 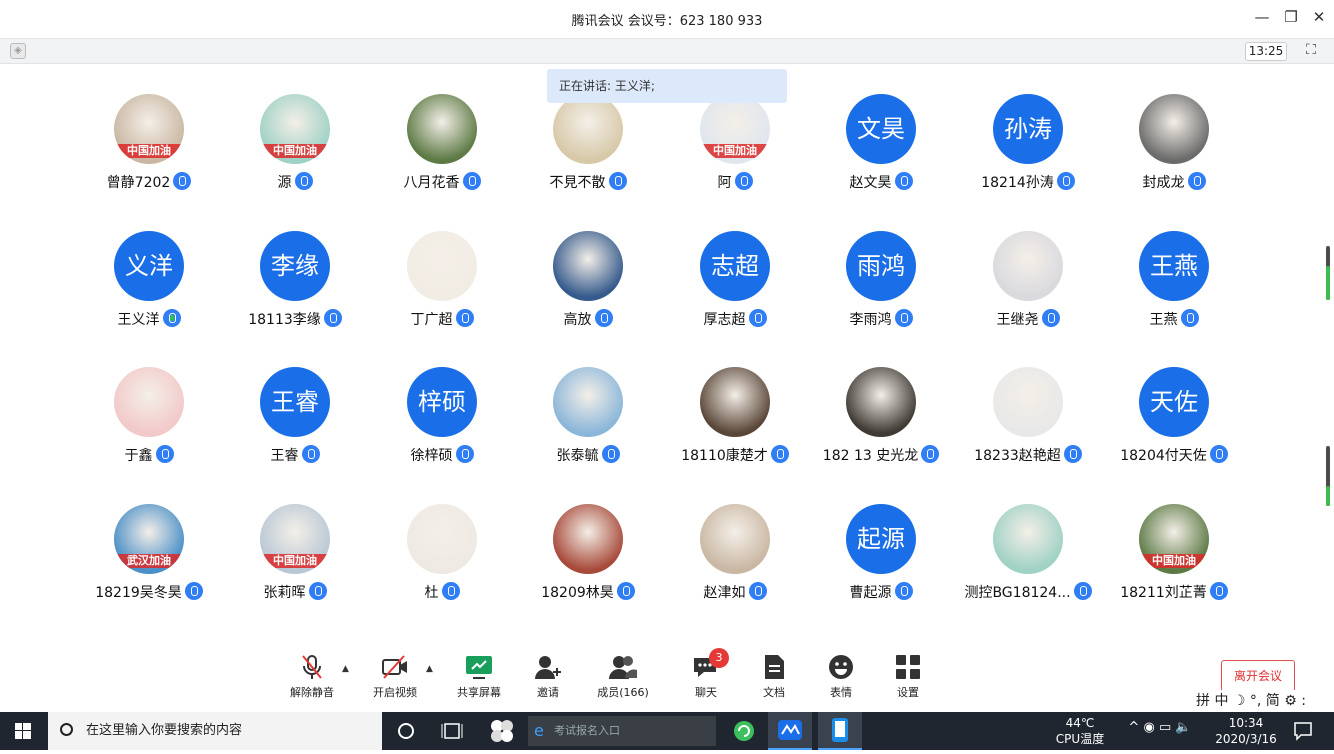 I want to click on participant-tile: 张泰毓, so click(x=588, y=432).